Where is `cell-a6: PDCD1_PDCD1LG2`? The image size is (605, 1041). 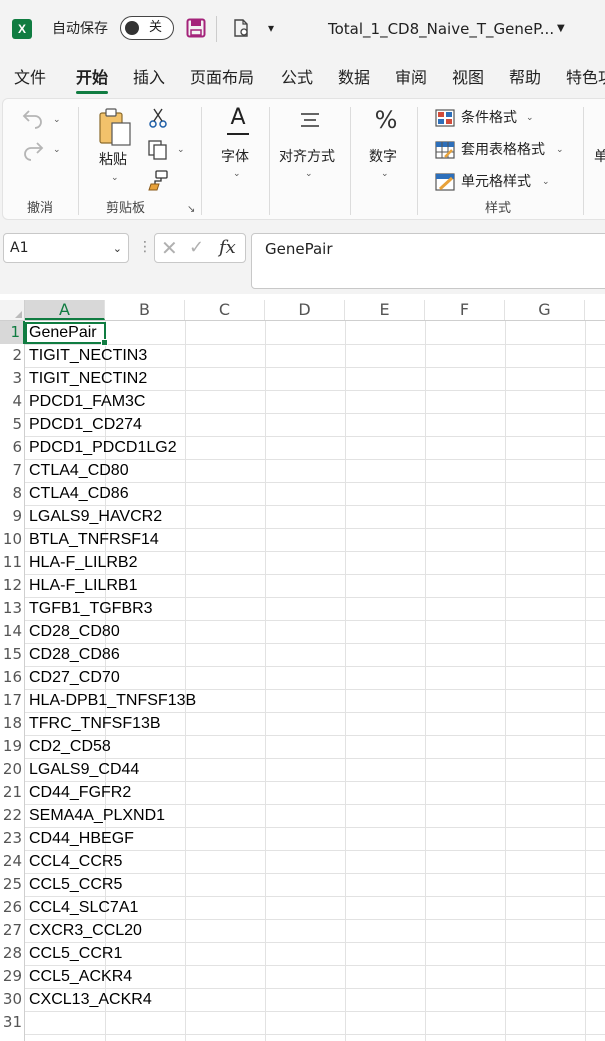
cell-a6: PDCD1_PDCD1LG2 is located at coordinates (103, 447).